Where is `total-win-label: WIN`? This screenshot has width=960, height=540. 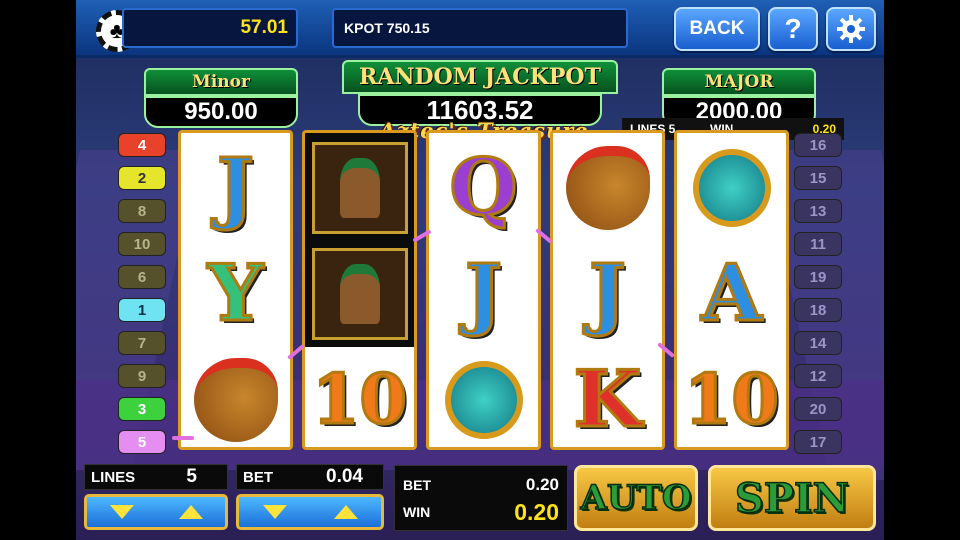 total-win-label: WIN is located at coordinates (417, 512).